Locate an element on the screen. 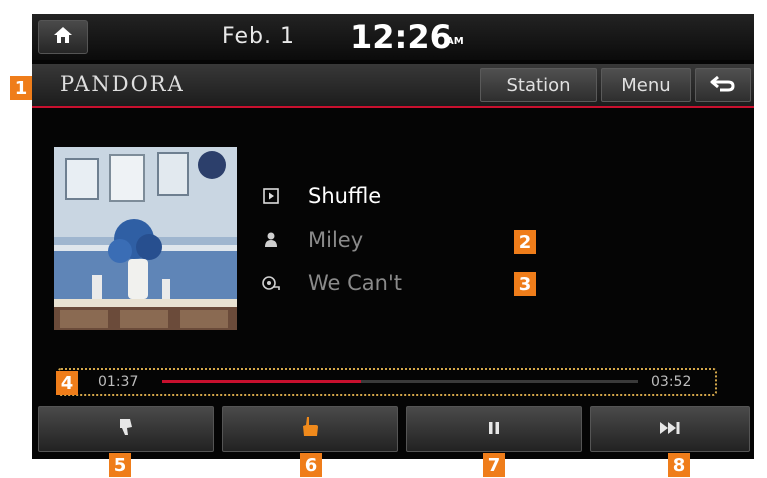 This screenshot has height=478, width=767. song-row: We Can't is located at coordinates (332, 283).